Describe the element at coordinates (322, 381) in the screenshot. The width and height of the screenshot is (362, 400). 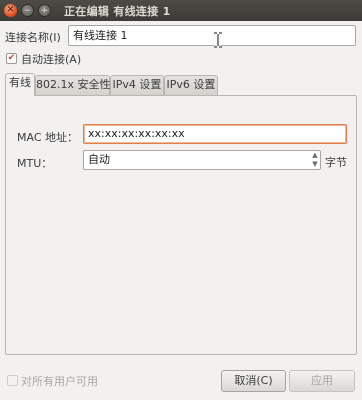
I see `apply-button: 应用` at that location.